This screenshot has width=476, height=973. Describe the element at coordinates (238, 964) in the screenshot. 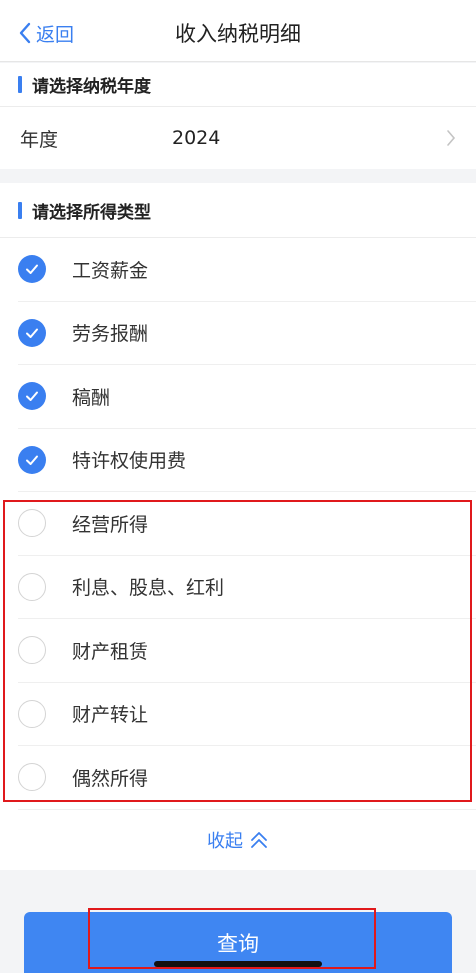

I see `home-indicator` at that location.